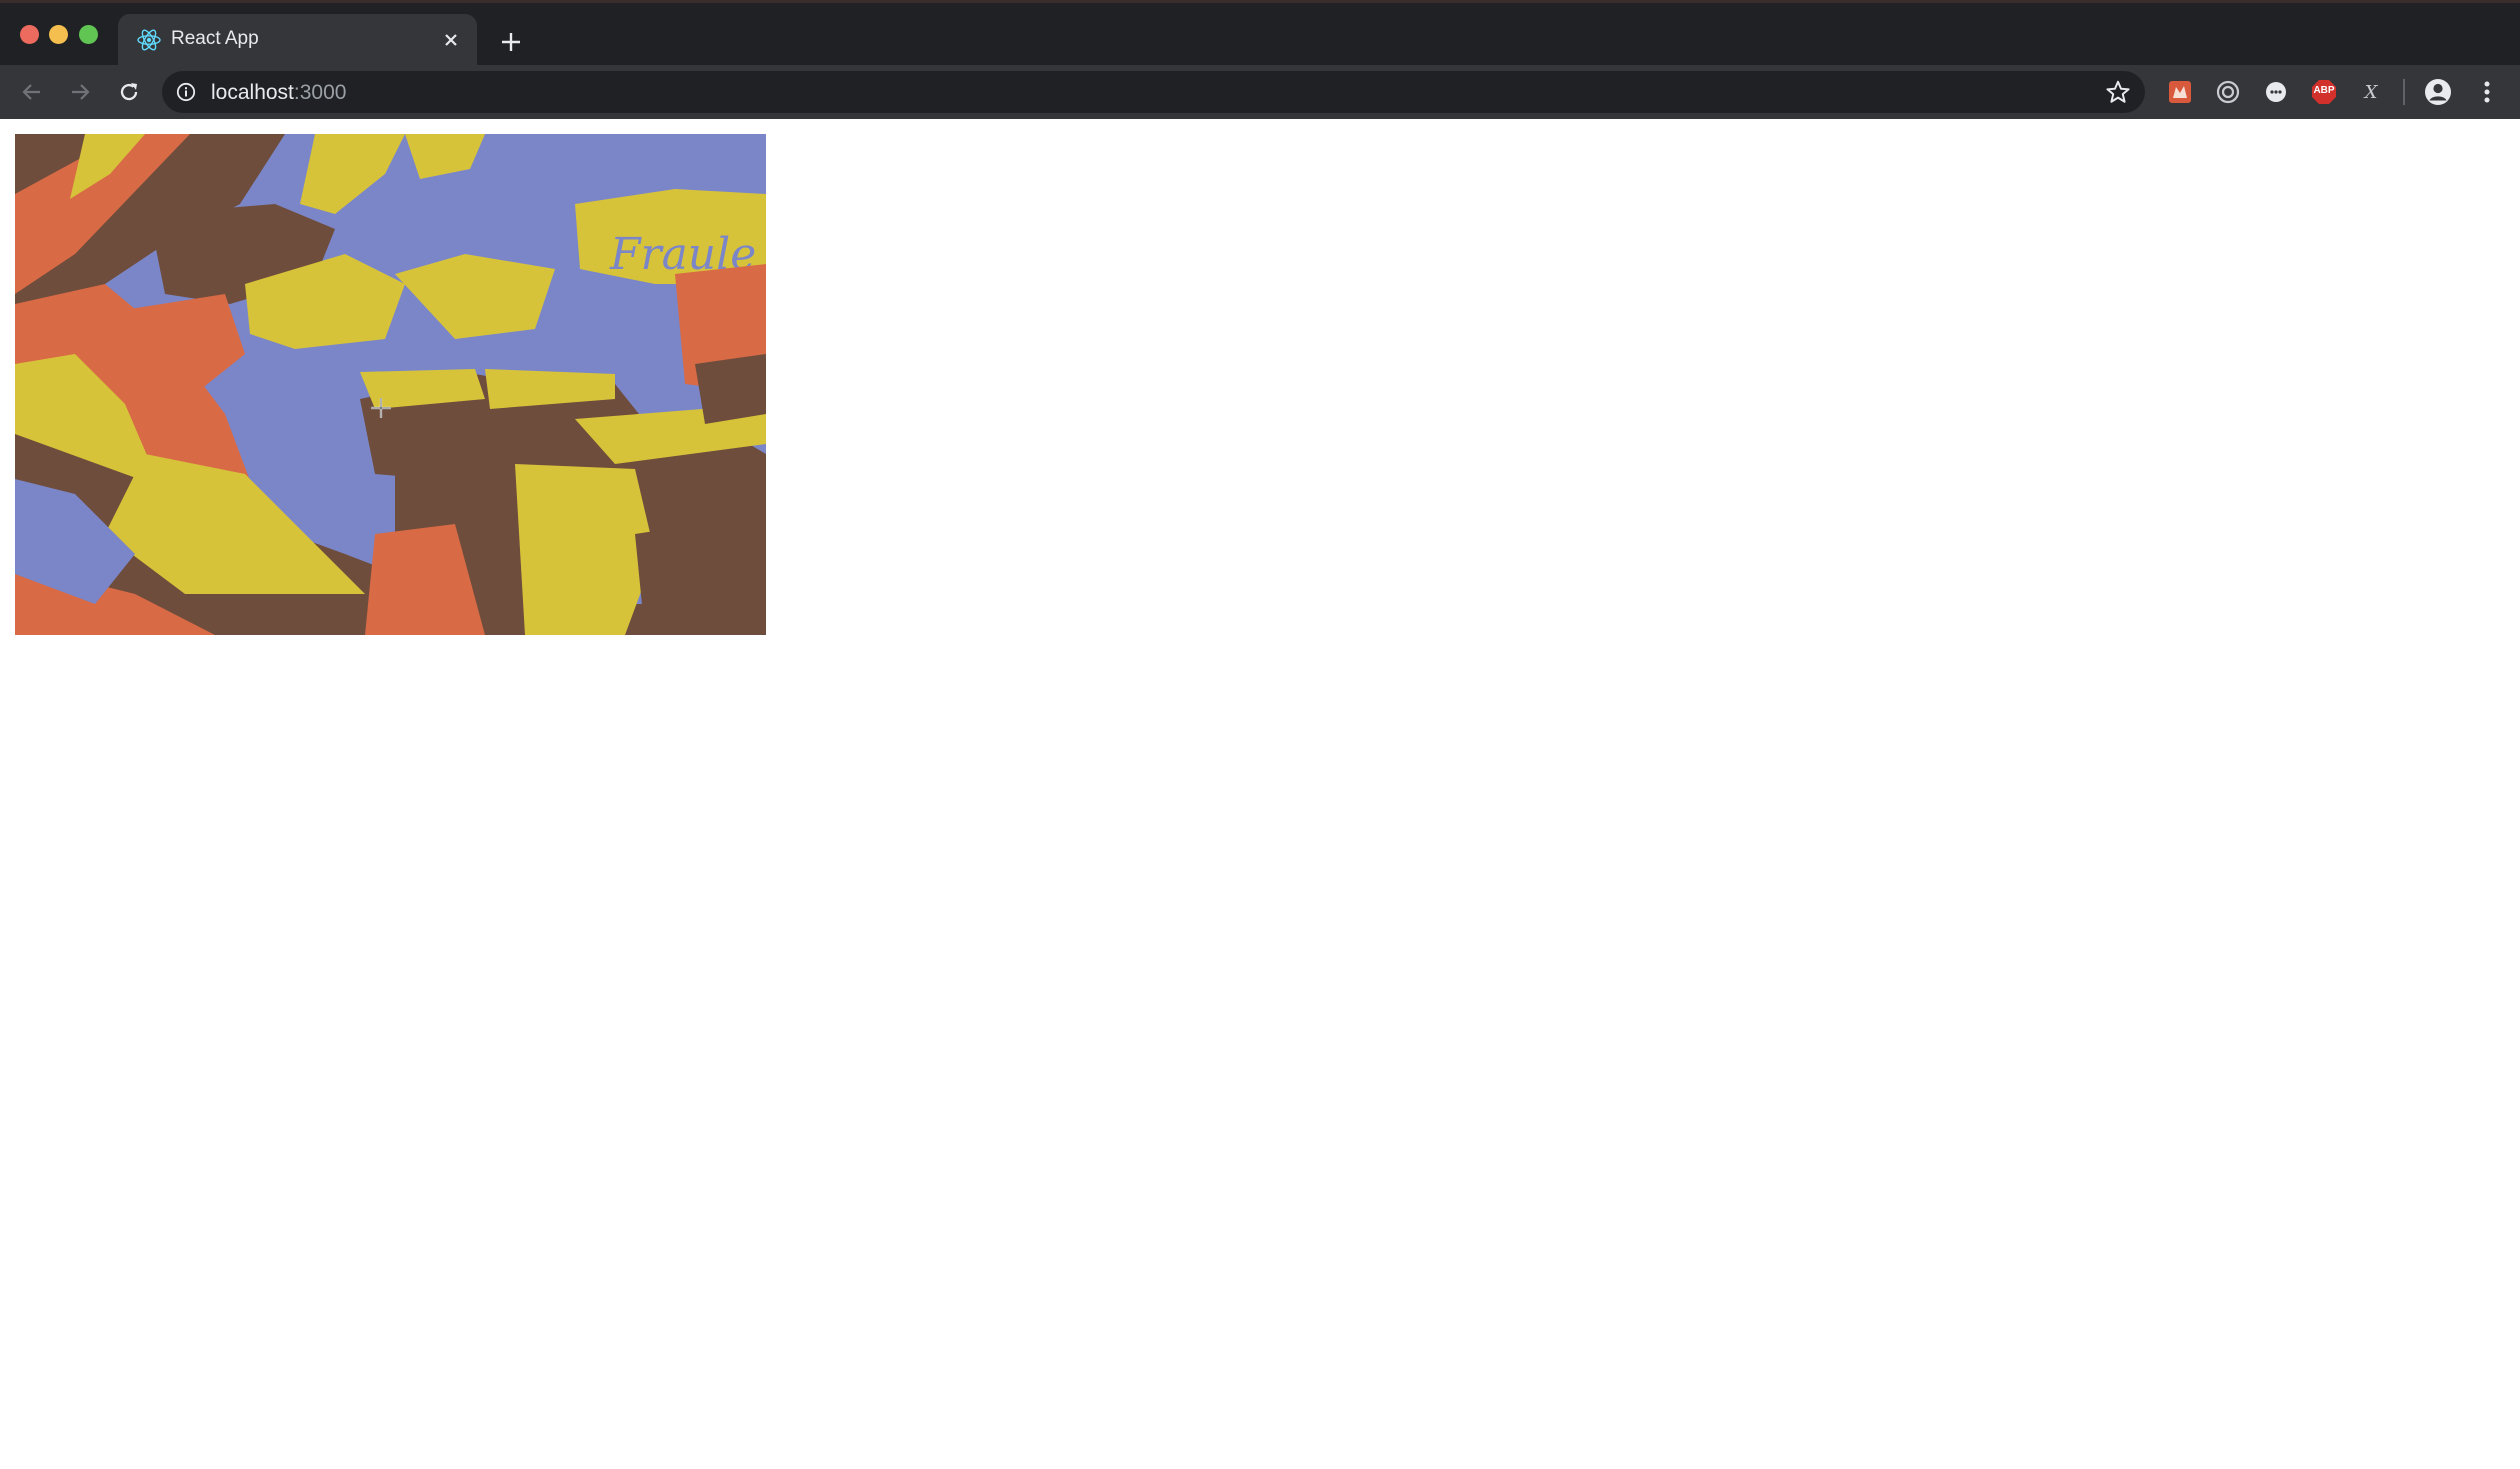 Image resolution: width=2520 pixels, height=1469 pixels. Describe the element at coordinates (32, 92) in the screenshot. I see `back-arrow-icon` at that location.